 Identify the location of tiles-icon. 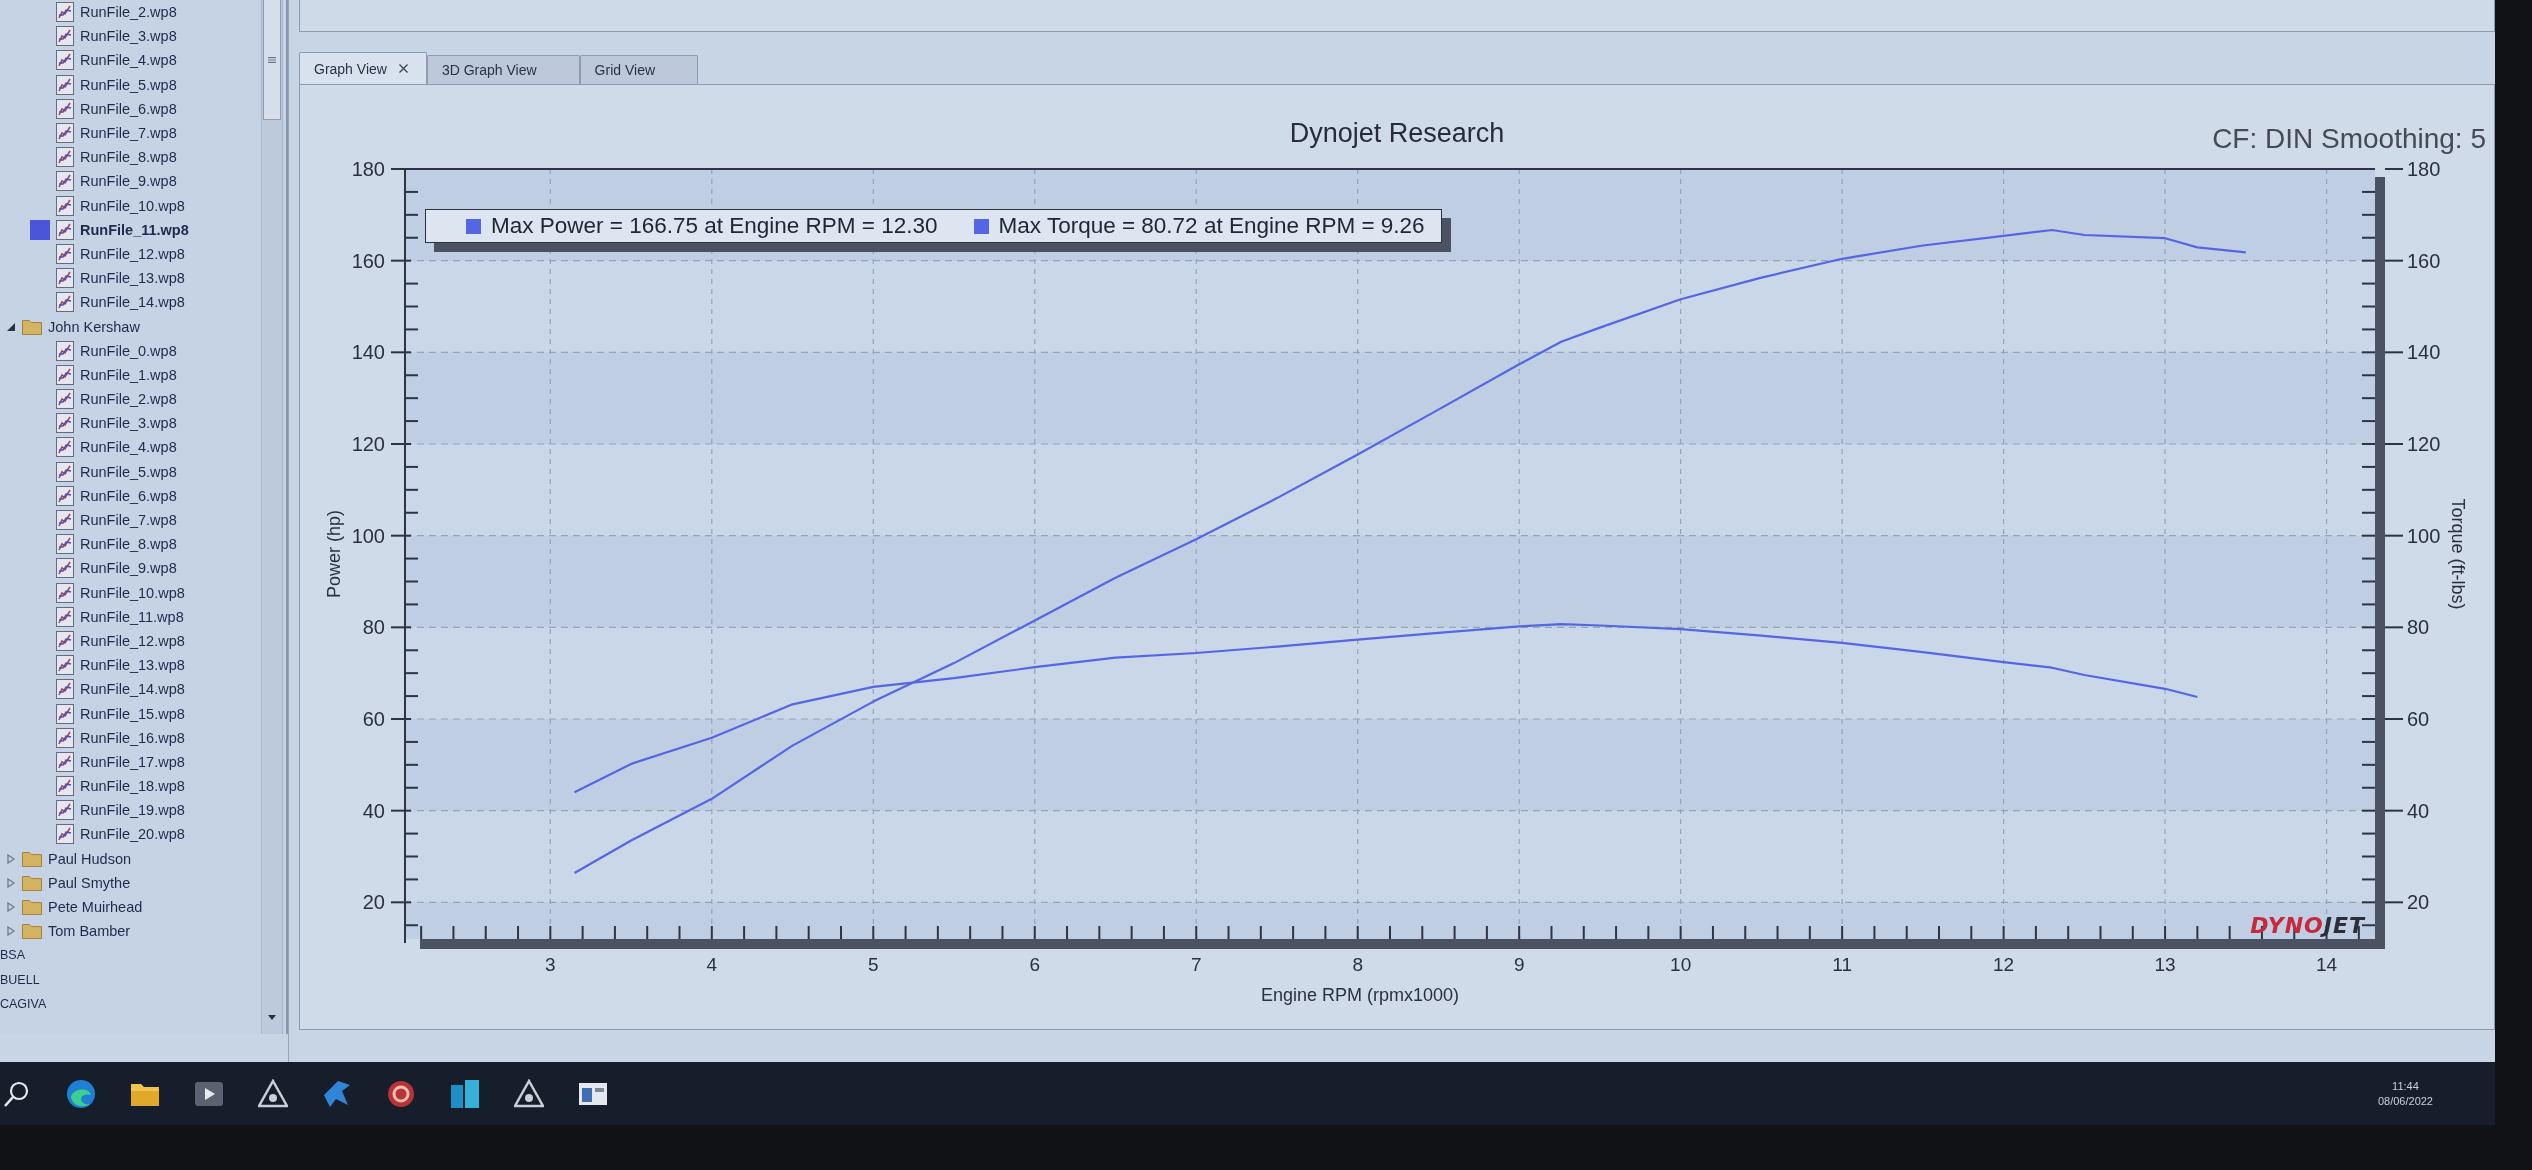
(465, 1093).